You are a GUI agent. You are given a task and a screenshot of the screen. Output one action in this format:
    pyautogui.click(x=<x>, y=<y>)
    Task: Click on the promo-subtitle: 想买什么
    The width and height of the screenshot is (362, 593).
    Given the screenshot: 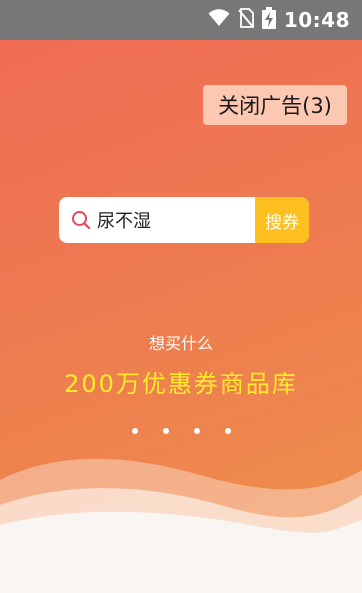 What is the action you would take?
    pyautogui.click(x=180, y=343)
    